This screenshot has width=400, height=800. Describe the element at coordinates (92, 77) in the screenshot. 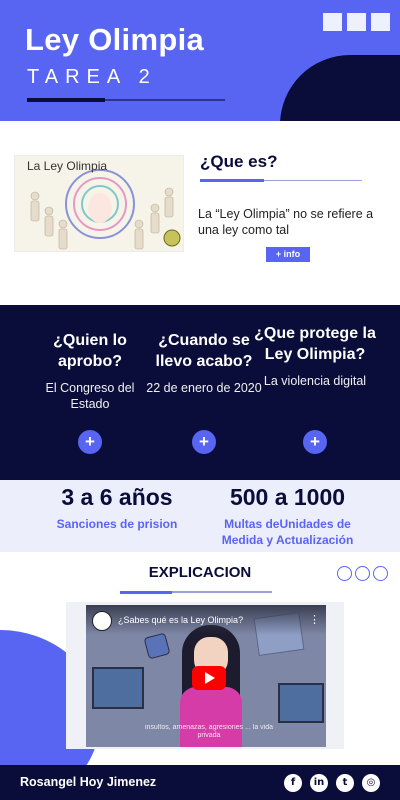

I see `page-subtitle: TAREA 2` at that location.